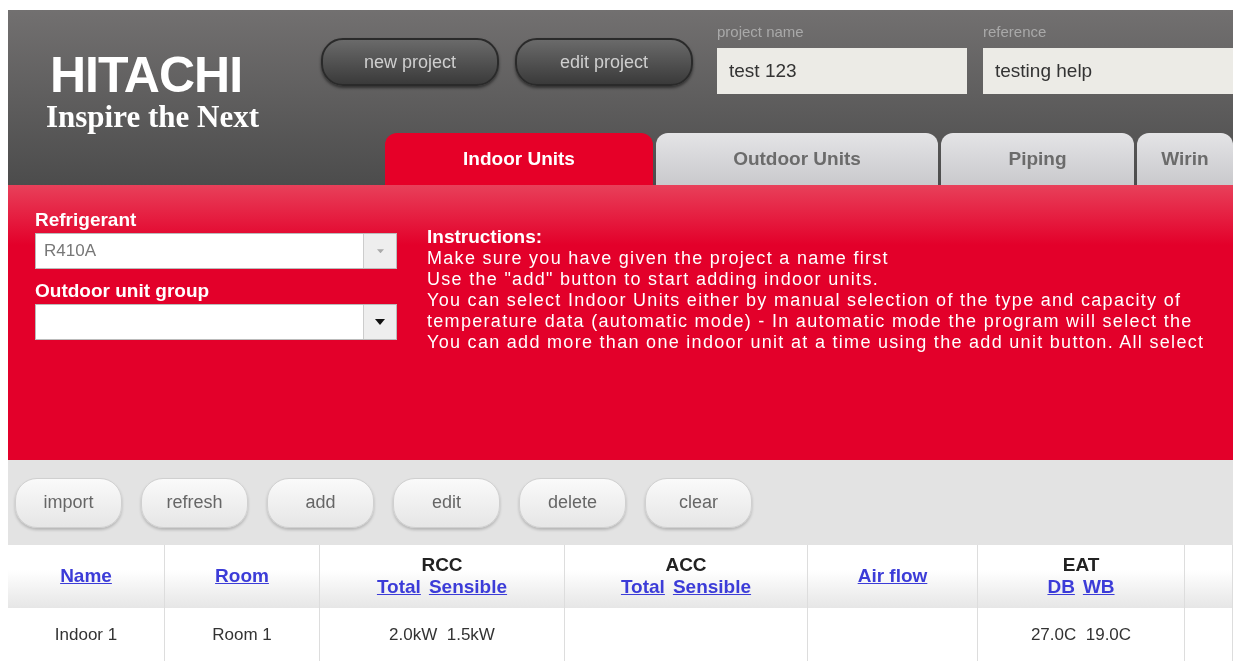 The image size is (1233, 661). I want to click on instruction-line: You can select Indoor Units either by manual selection of the type and capacity of, so click(805, 300).